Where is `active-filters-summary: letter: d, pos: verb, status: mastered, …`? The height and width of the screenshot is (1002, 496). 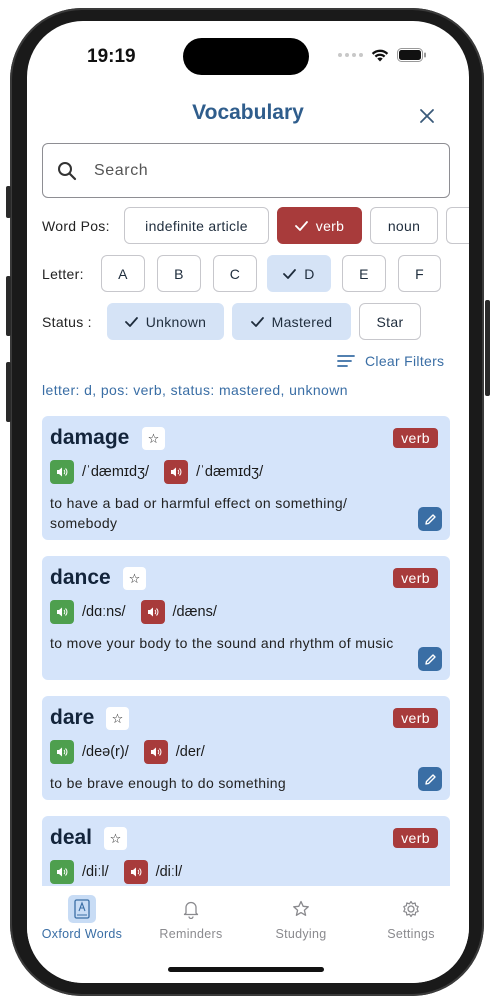 active-filters-summary: letter: d, pos: verb, status: mastered, … is located at coordinates (195, 390).